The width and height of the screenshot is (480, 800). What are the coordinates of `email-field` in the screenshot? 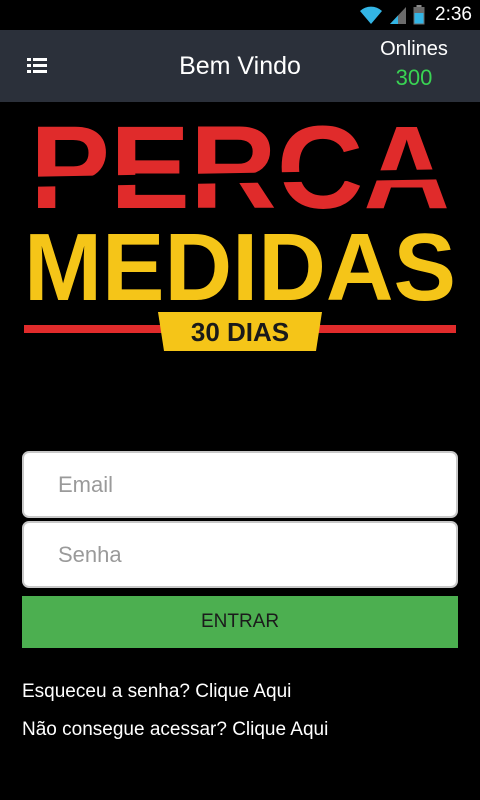 It's located at (240, 484).